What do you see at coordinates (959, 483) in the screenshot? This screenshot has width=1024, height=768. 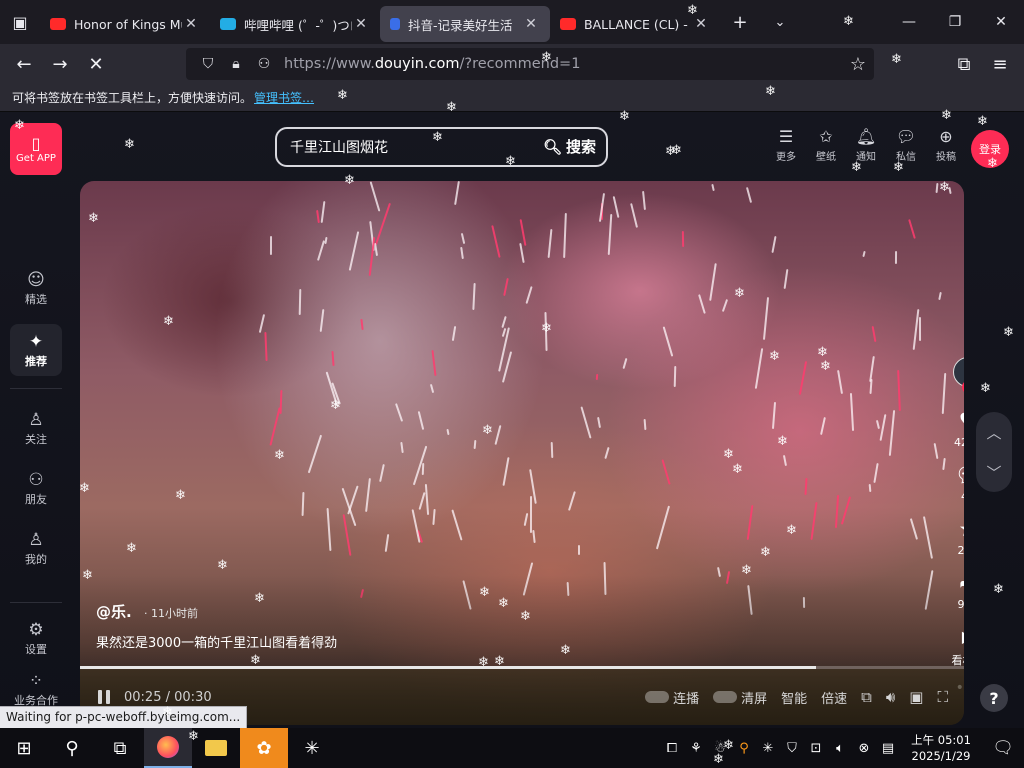 I see `comment-button: 💬︎45` at bounding box center [959, 483].